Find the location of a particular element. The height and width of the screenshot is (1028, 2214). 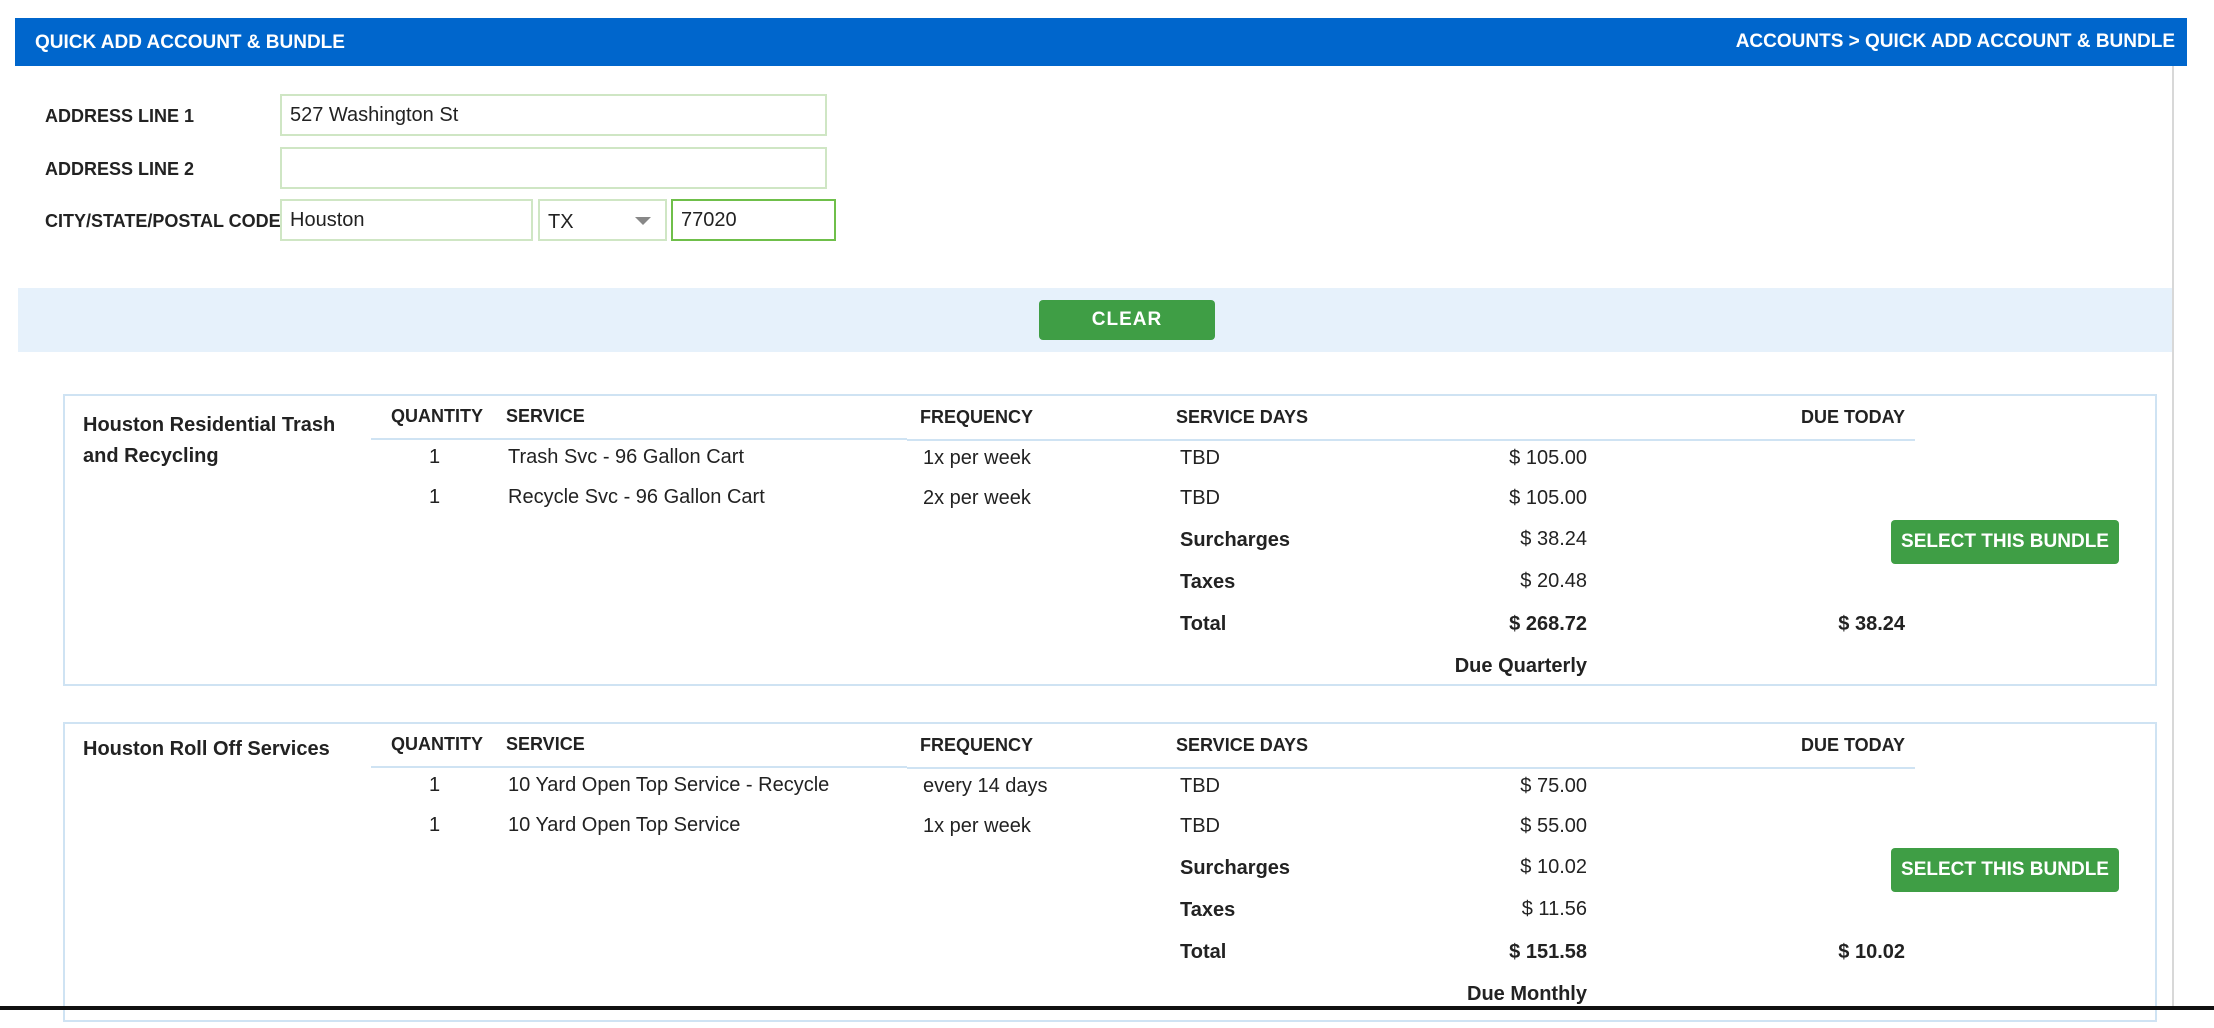

address-line-1-input is located at coordinates (553, 115).